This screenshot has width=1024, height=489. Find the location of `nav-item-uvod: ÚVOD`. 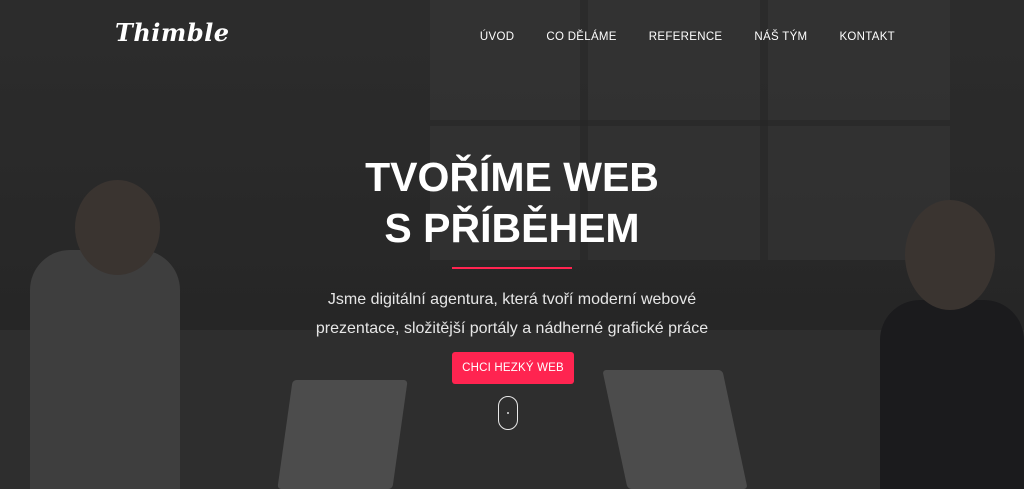

nav-item-uvod: ÚVOD is located at coordinates (497, 37).